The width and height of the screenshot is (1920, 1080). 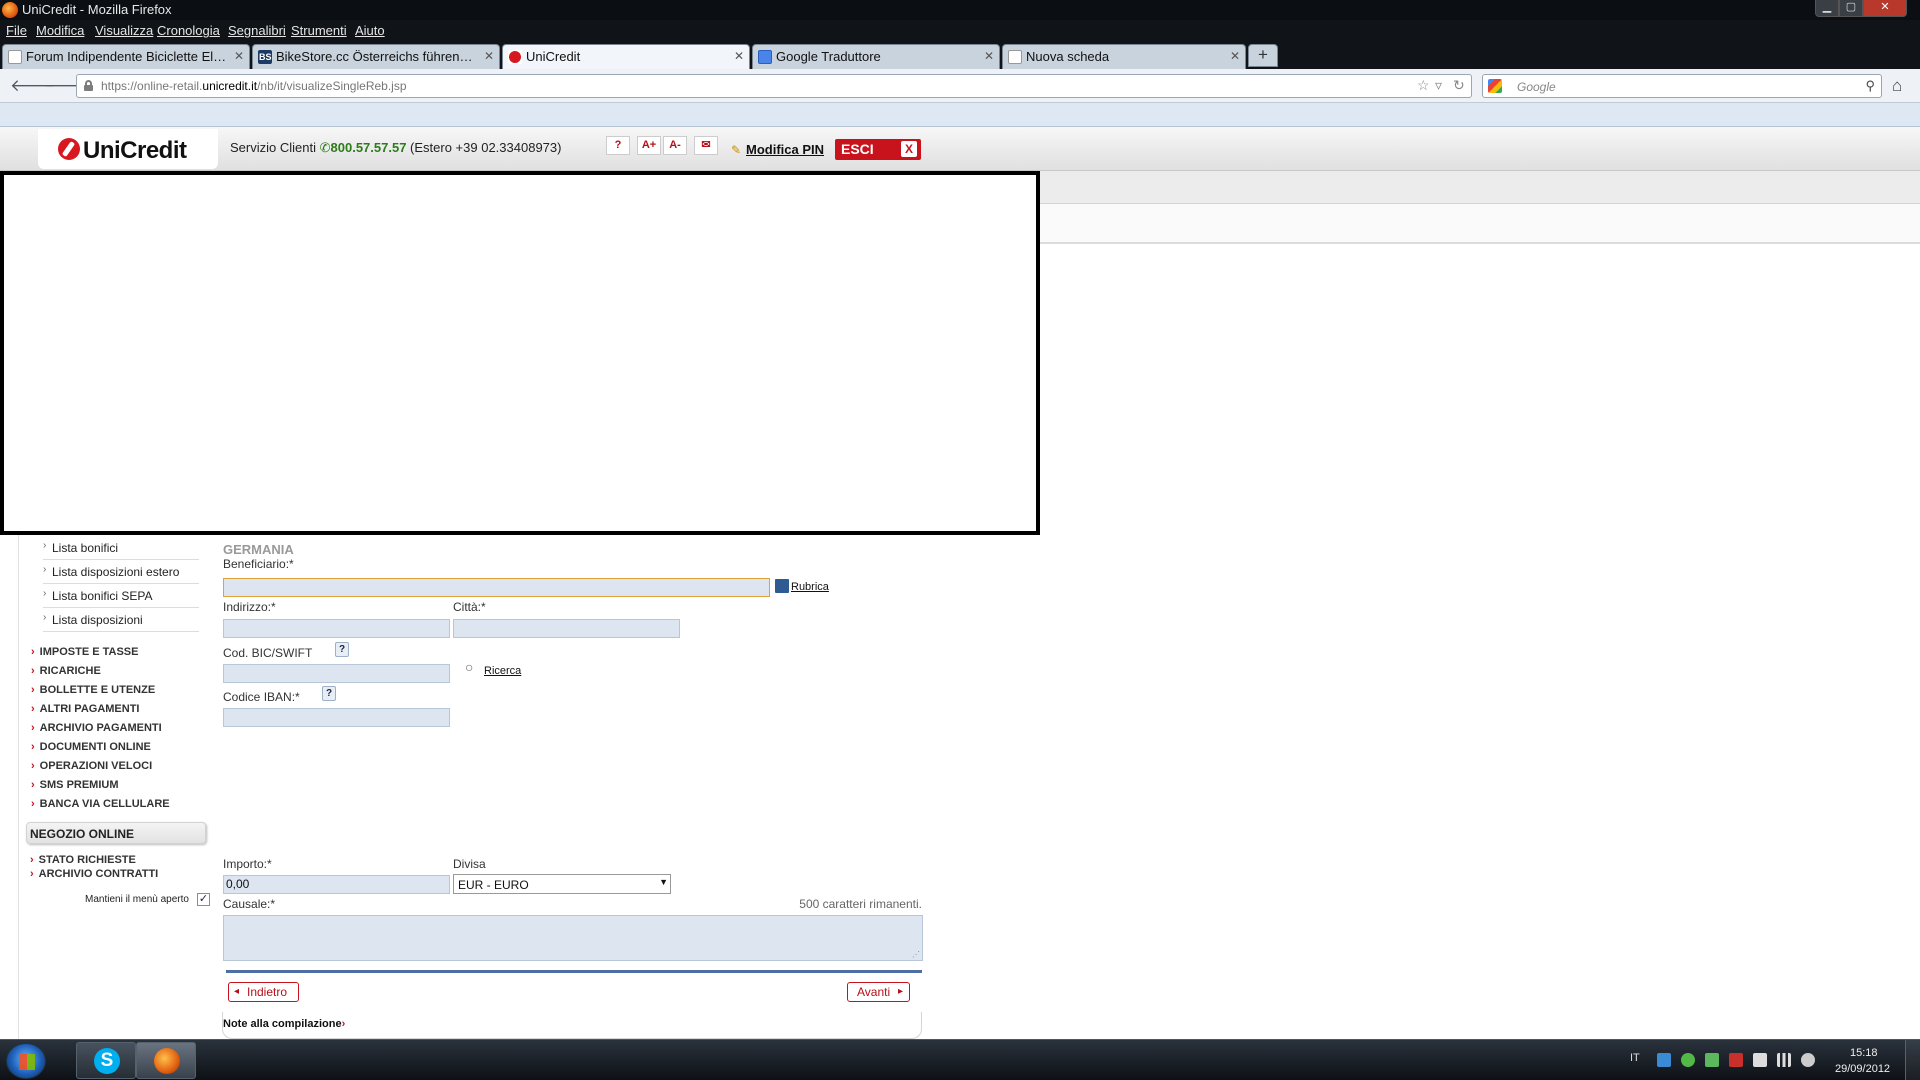 What do you see at coordinates (1912, 1060) in the screenshot?
I see `show-desktop-button` at bounding box center [1912, 1060].